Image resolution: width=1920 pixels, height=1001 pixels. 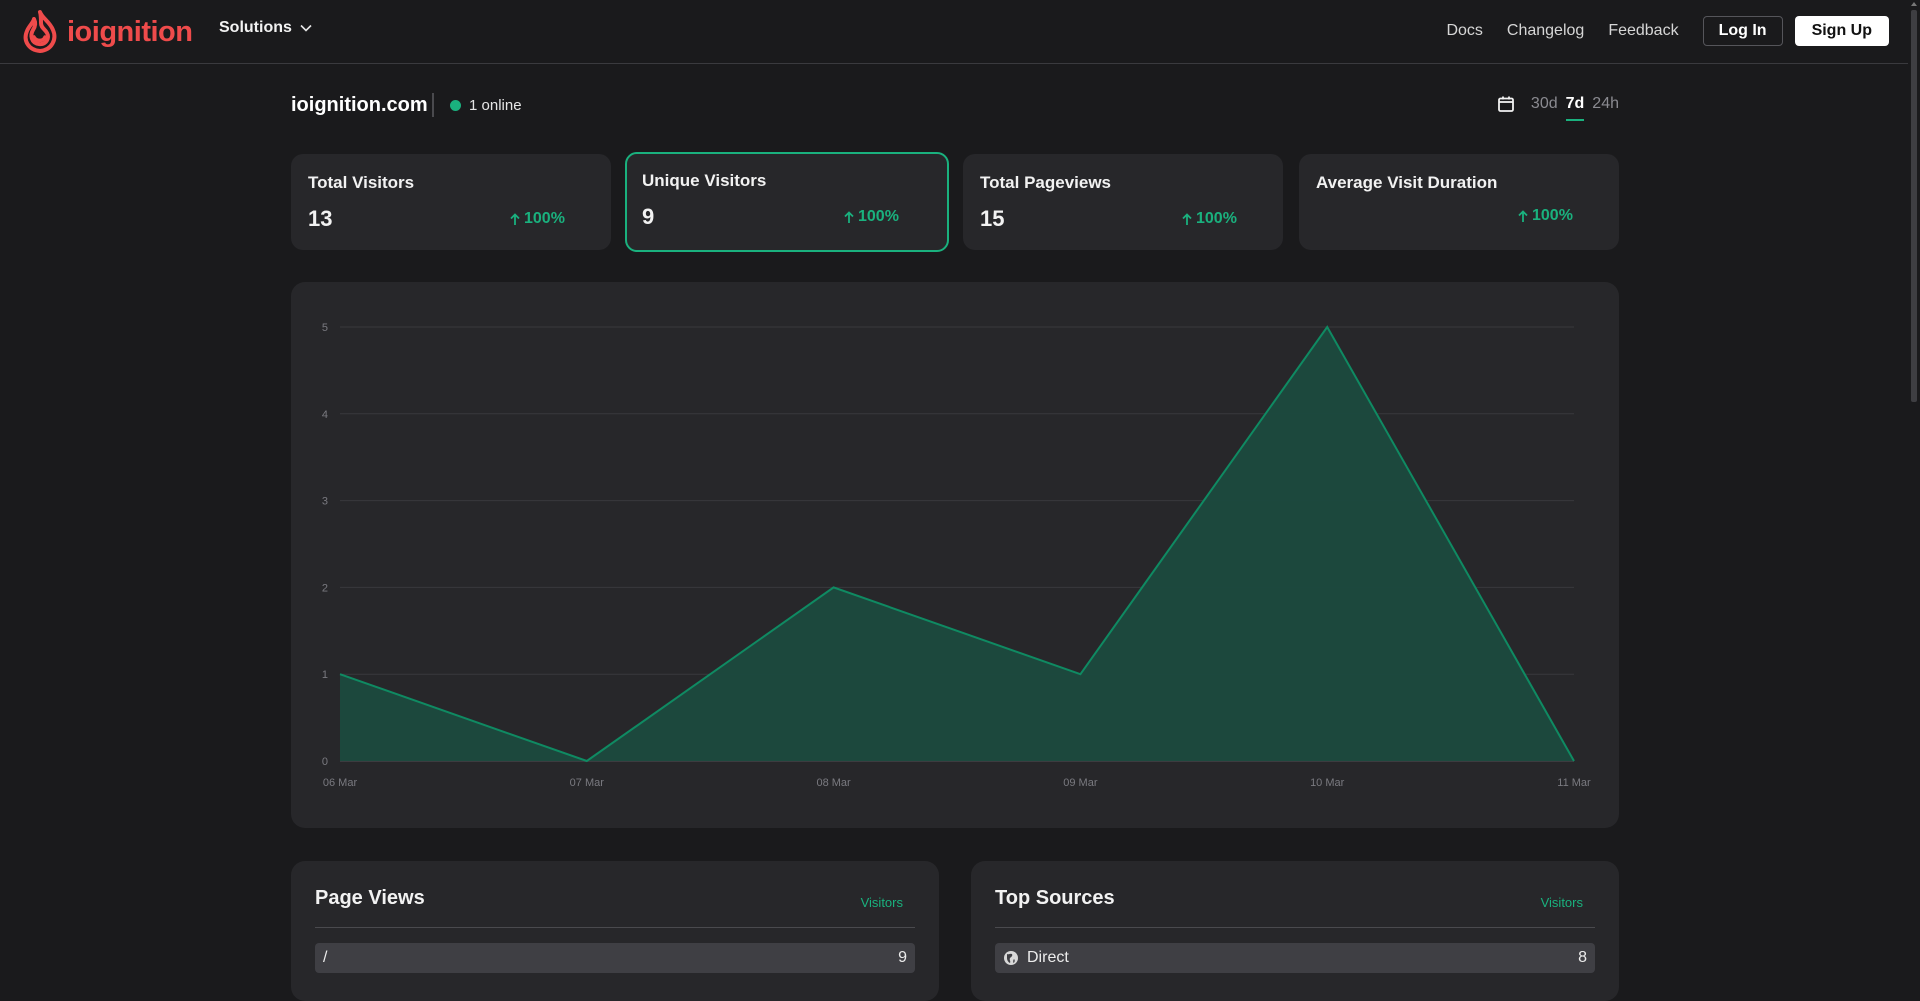 I want to click on y-tick-label: 2, so click(x=325, y=588).